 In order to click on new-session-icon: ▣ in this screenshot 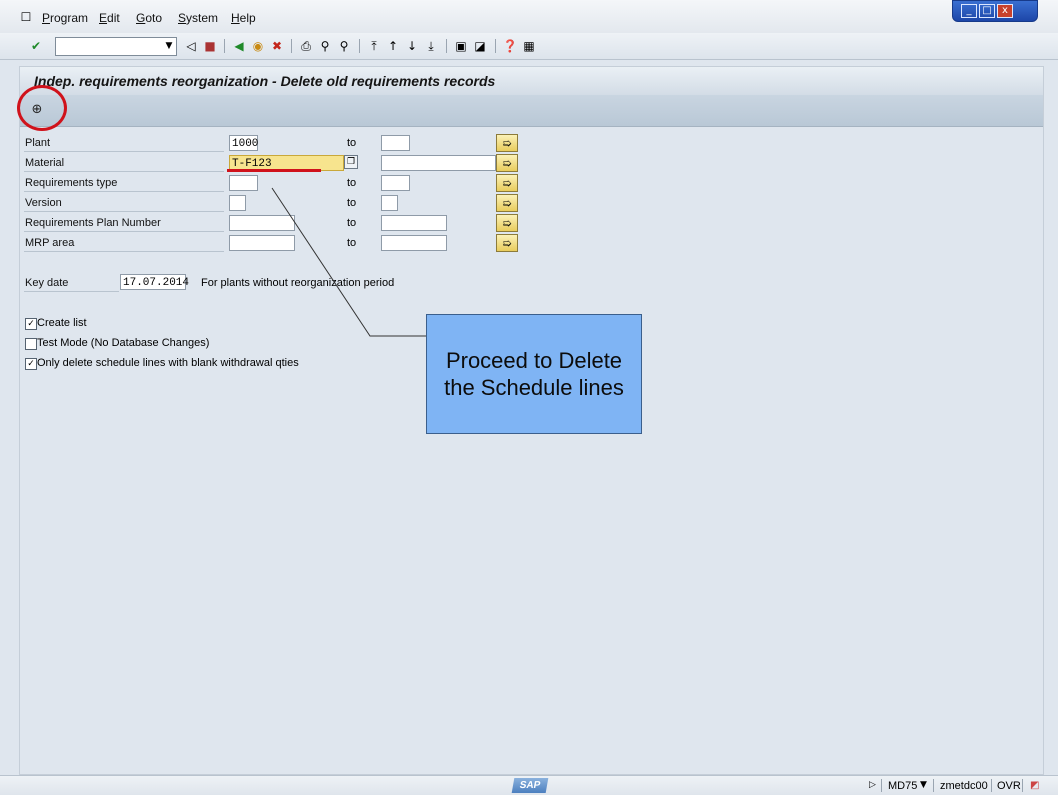, I will do `click(461, 46)`.